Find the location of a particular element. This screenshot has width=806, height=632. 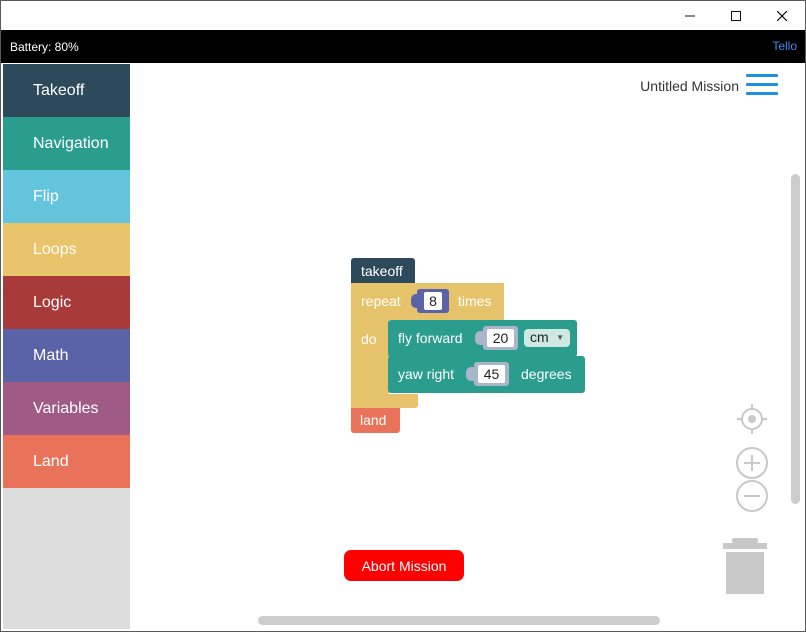

category-label: Navigation is located at coordinates (71, 143).